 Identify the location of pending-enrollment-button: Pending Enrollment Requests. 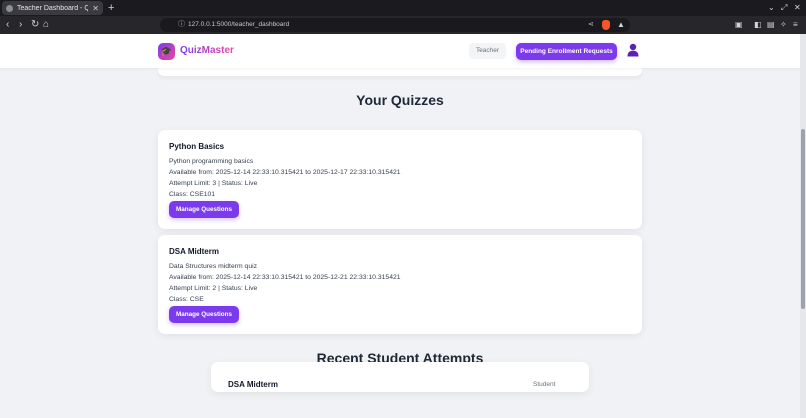
(566, 51).